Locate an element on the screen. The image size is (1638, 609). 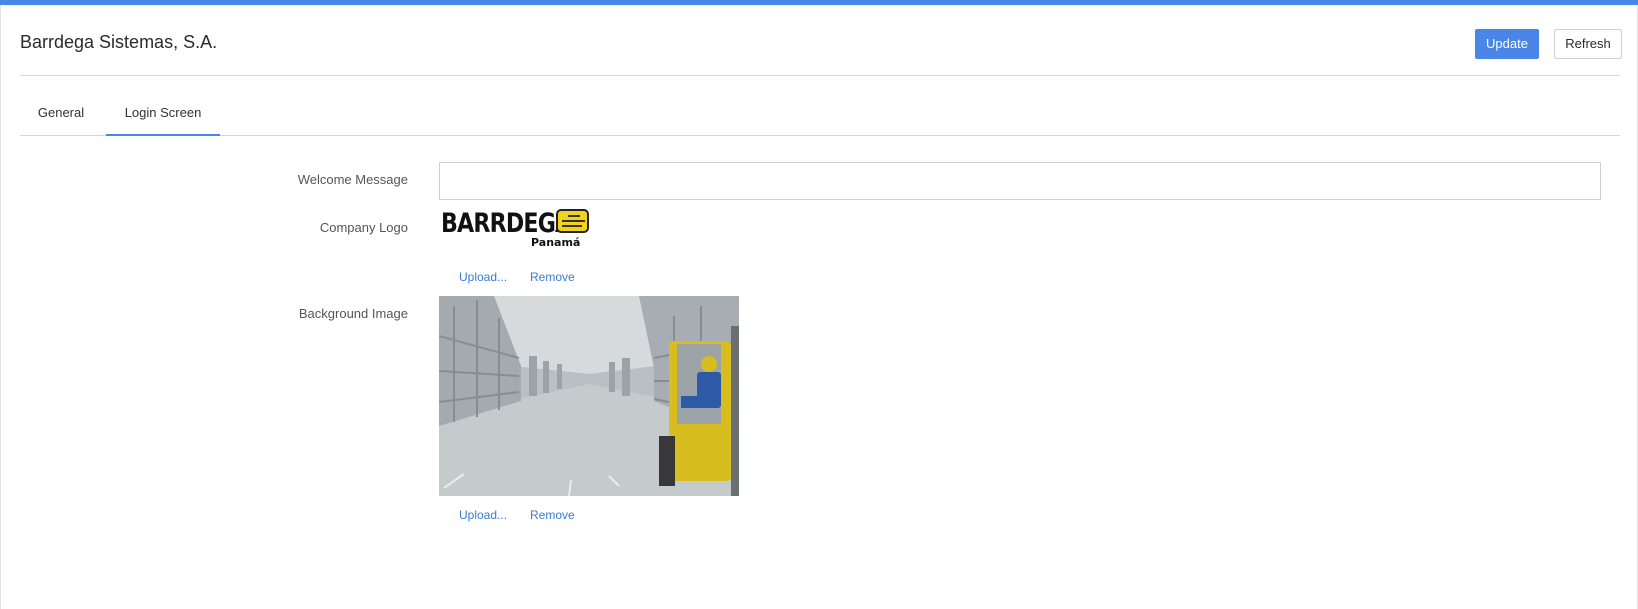
company-logo-image: BARRDEGA Panamá is located at coordinates (515, 229).